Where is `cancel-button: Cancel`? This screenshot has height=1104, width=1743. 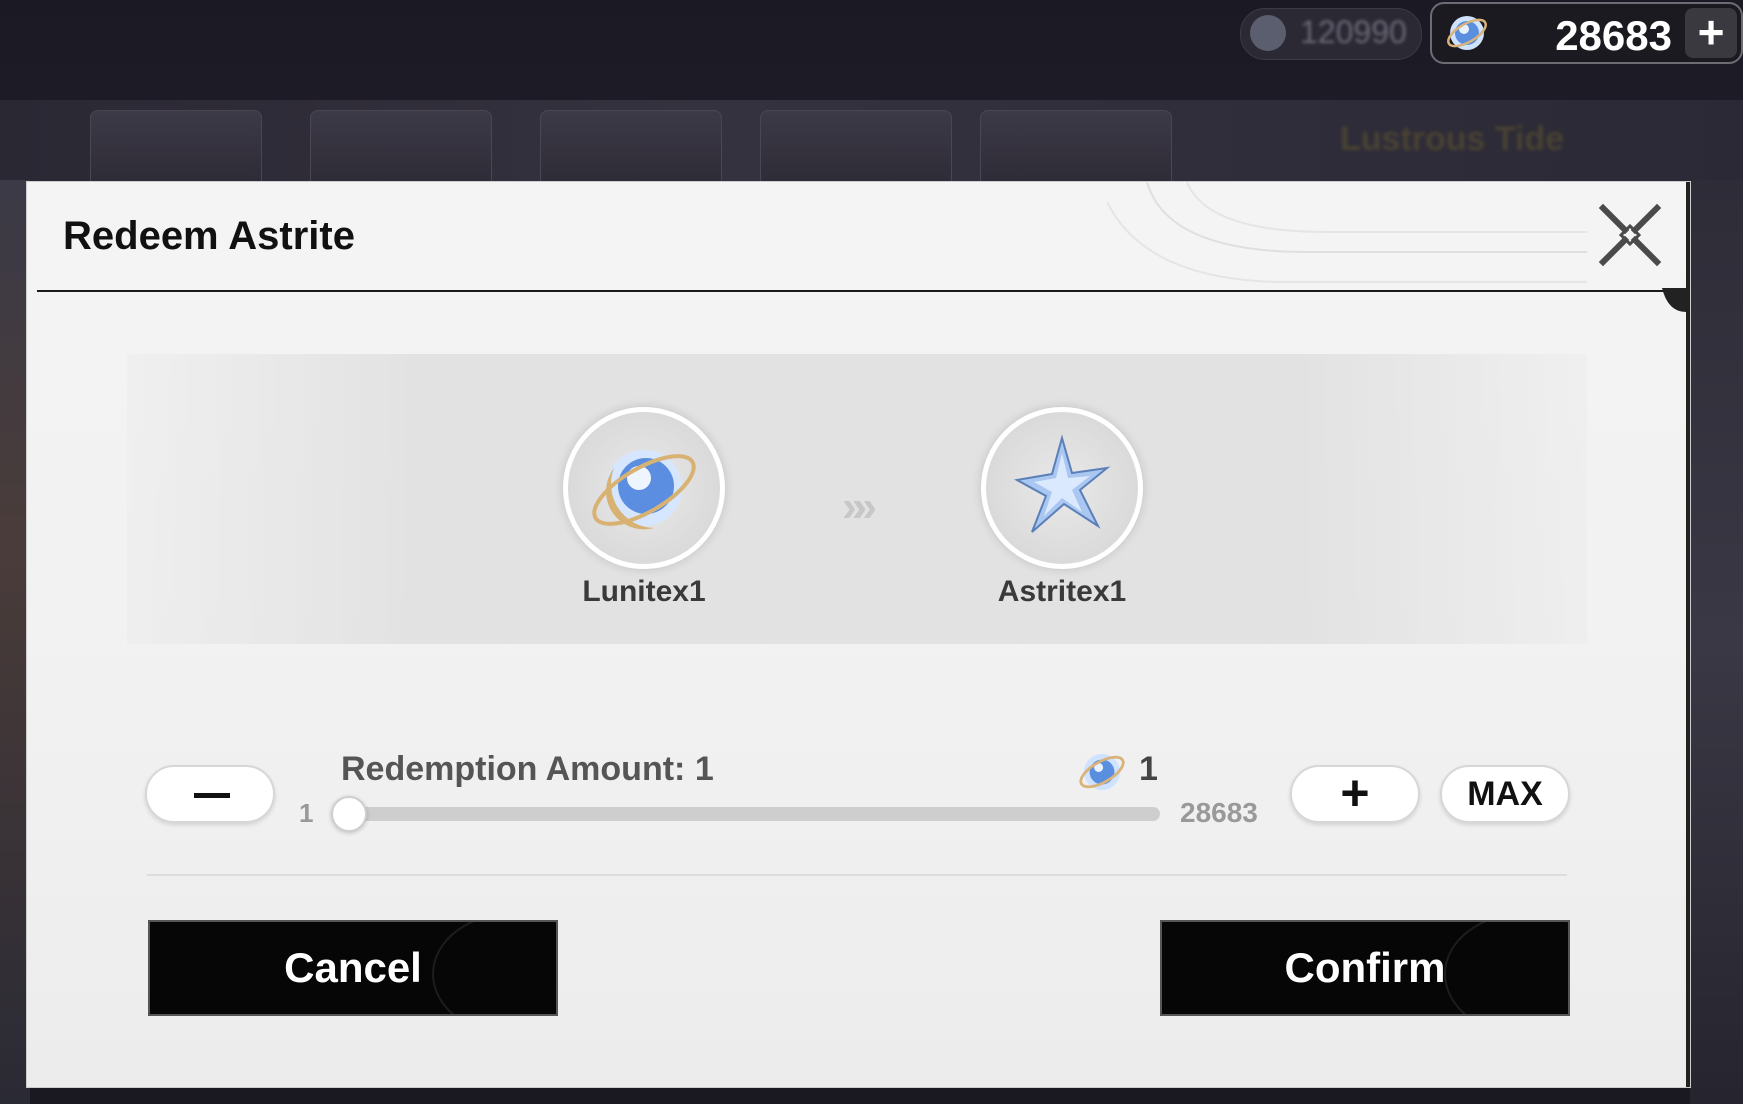
cancel-button: Cancel is located at coordinates (353, 968).